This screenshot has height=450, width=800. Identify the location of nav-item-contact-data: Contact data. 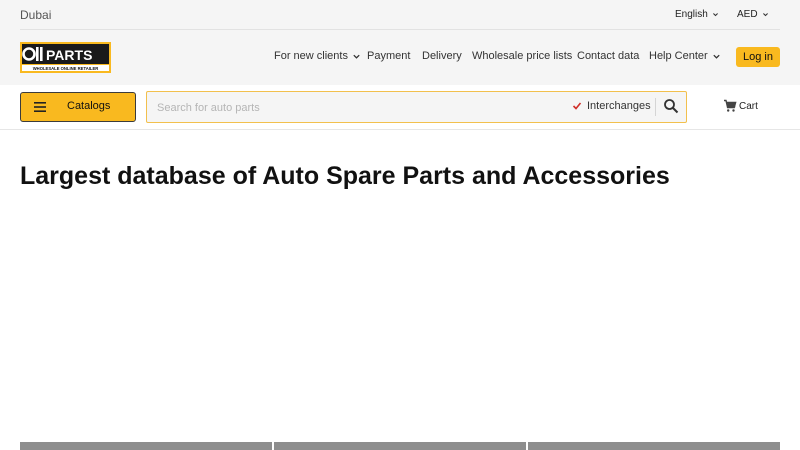
(608, 56).